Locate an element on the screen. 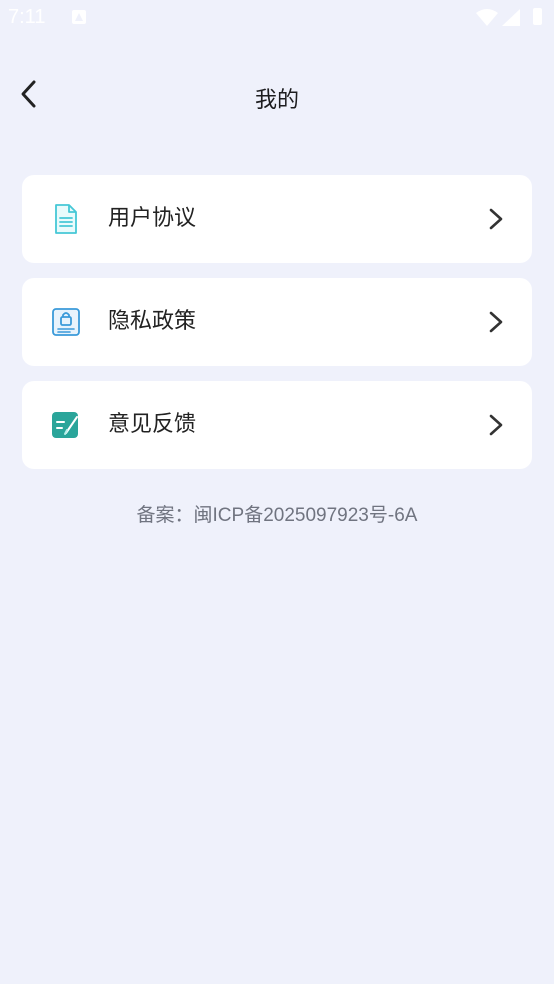  menu-item-label: 隐私政策 is located at coordinates (152, 321).